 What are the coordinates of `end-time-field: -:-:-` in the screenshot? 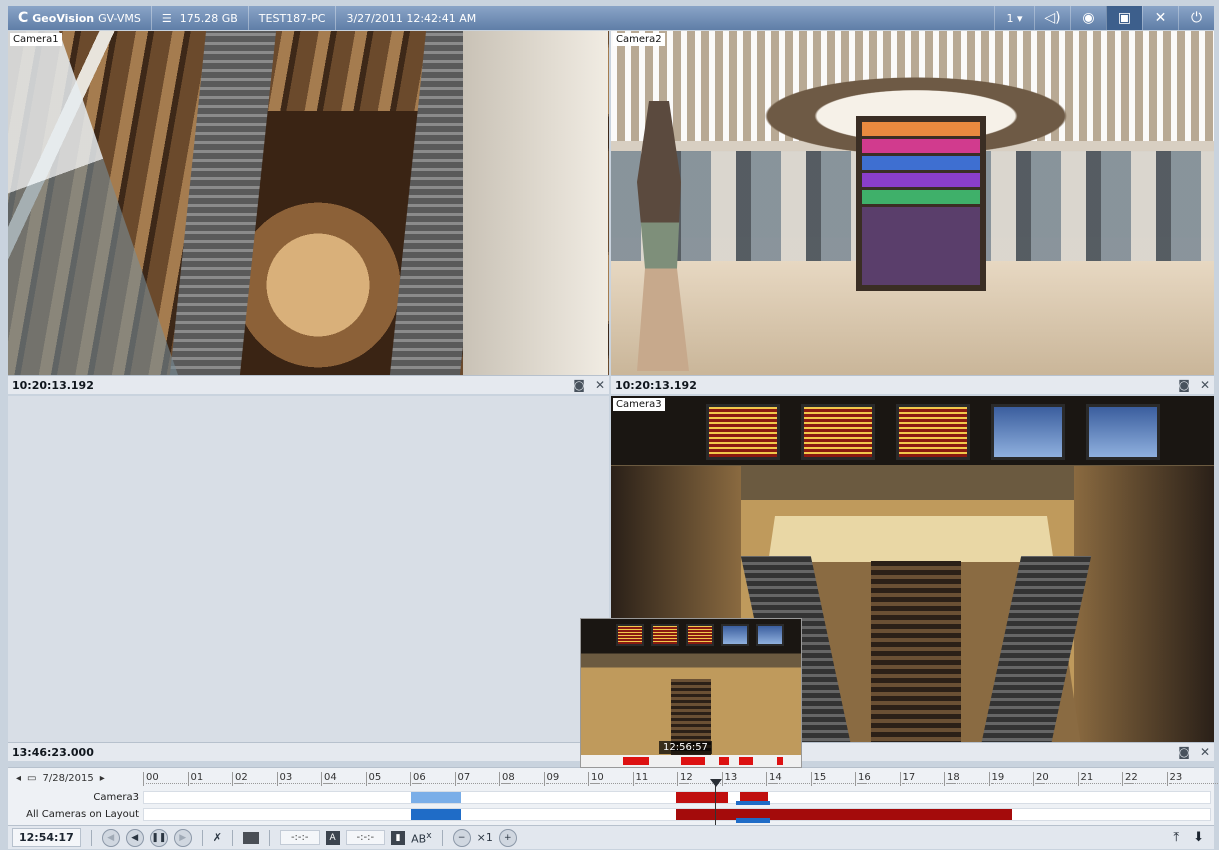 It's located at (365, 837).